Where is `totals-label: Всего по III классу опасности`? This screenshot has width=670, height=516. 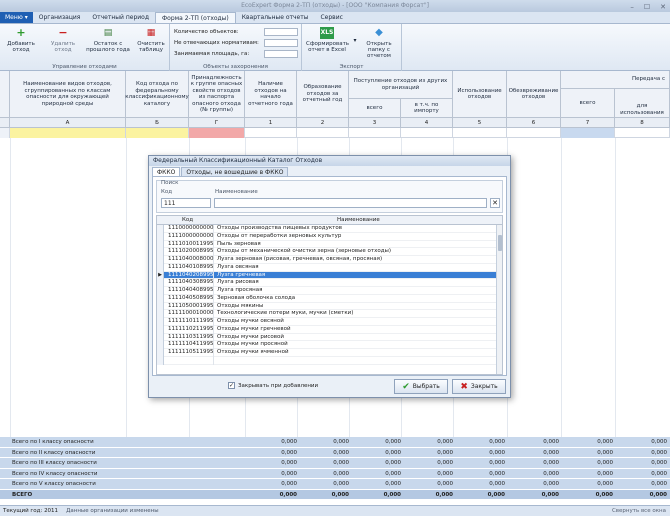
totals-label: Всего по III классу опасности is located at coordinates (54, 463).